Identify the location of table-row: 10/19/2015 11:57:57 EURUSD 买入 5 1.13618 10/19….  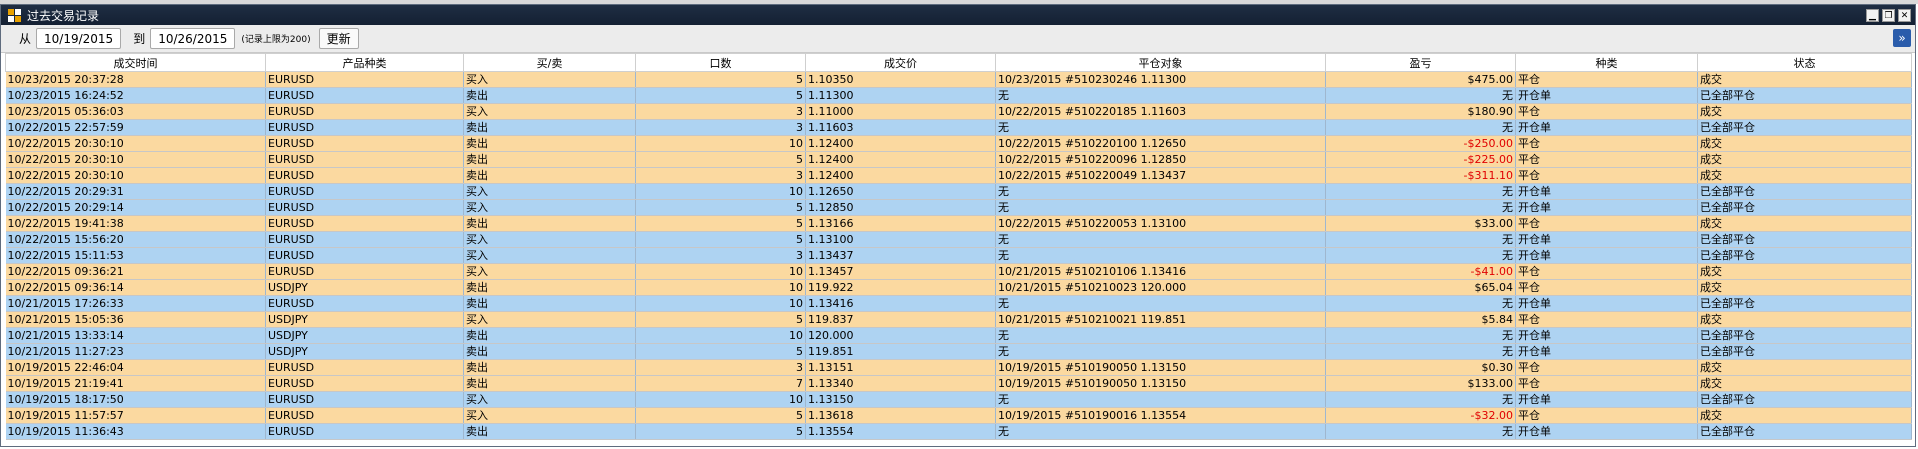
(958, 415).